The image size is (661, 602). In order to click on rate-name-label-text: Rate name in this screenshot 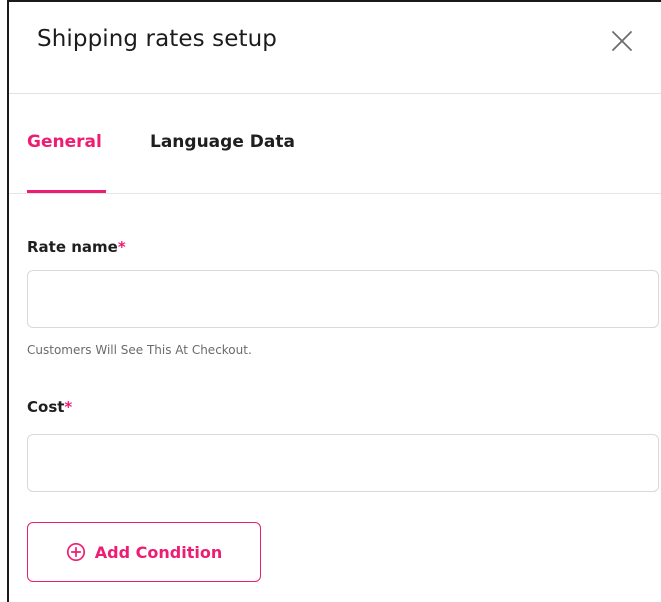, I will do `click(72, 247)`.